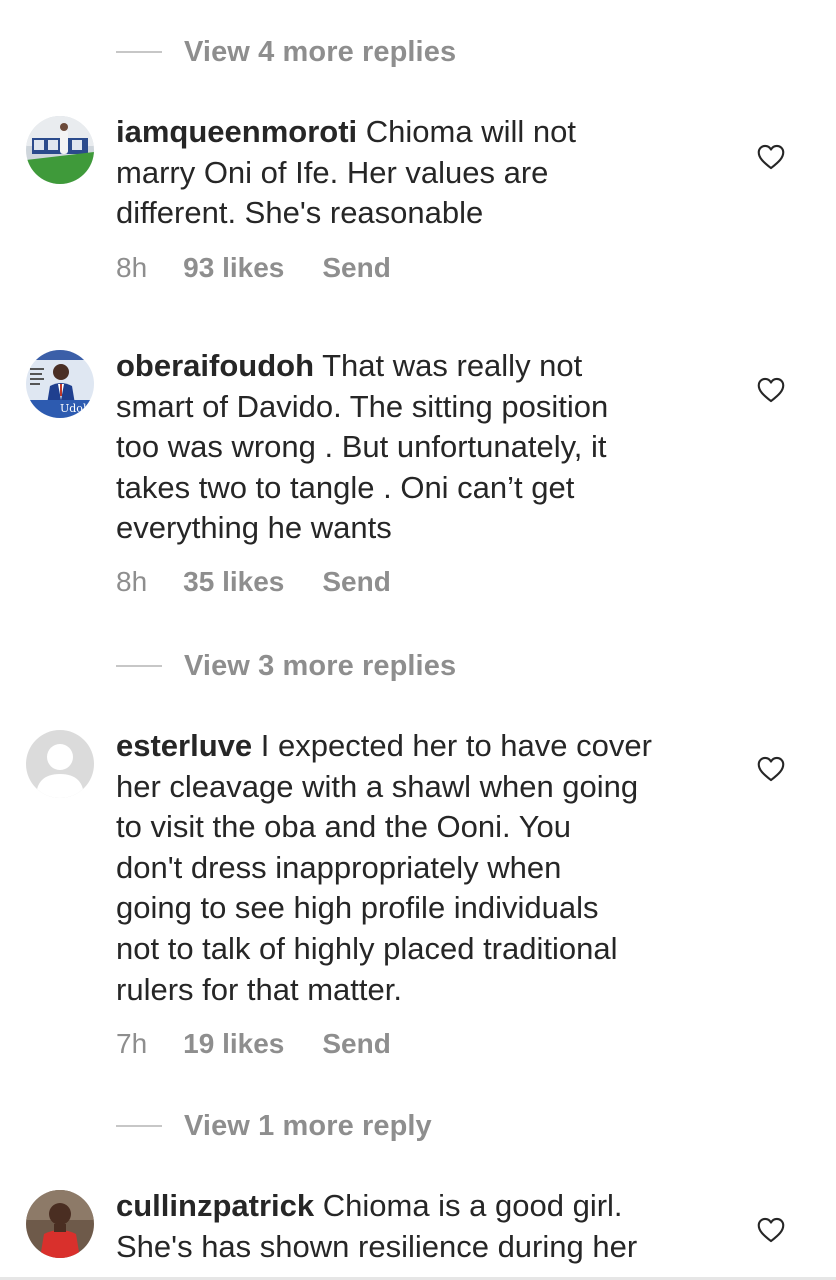 Image resolution: width=836 pixels, height=1280 pixels. Describe the element at coordinates (236, 131) in the screenshot. I see `comment-username: iamqueenmoroti` at that location.